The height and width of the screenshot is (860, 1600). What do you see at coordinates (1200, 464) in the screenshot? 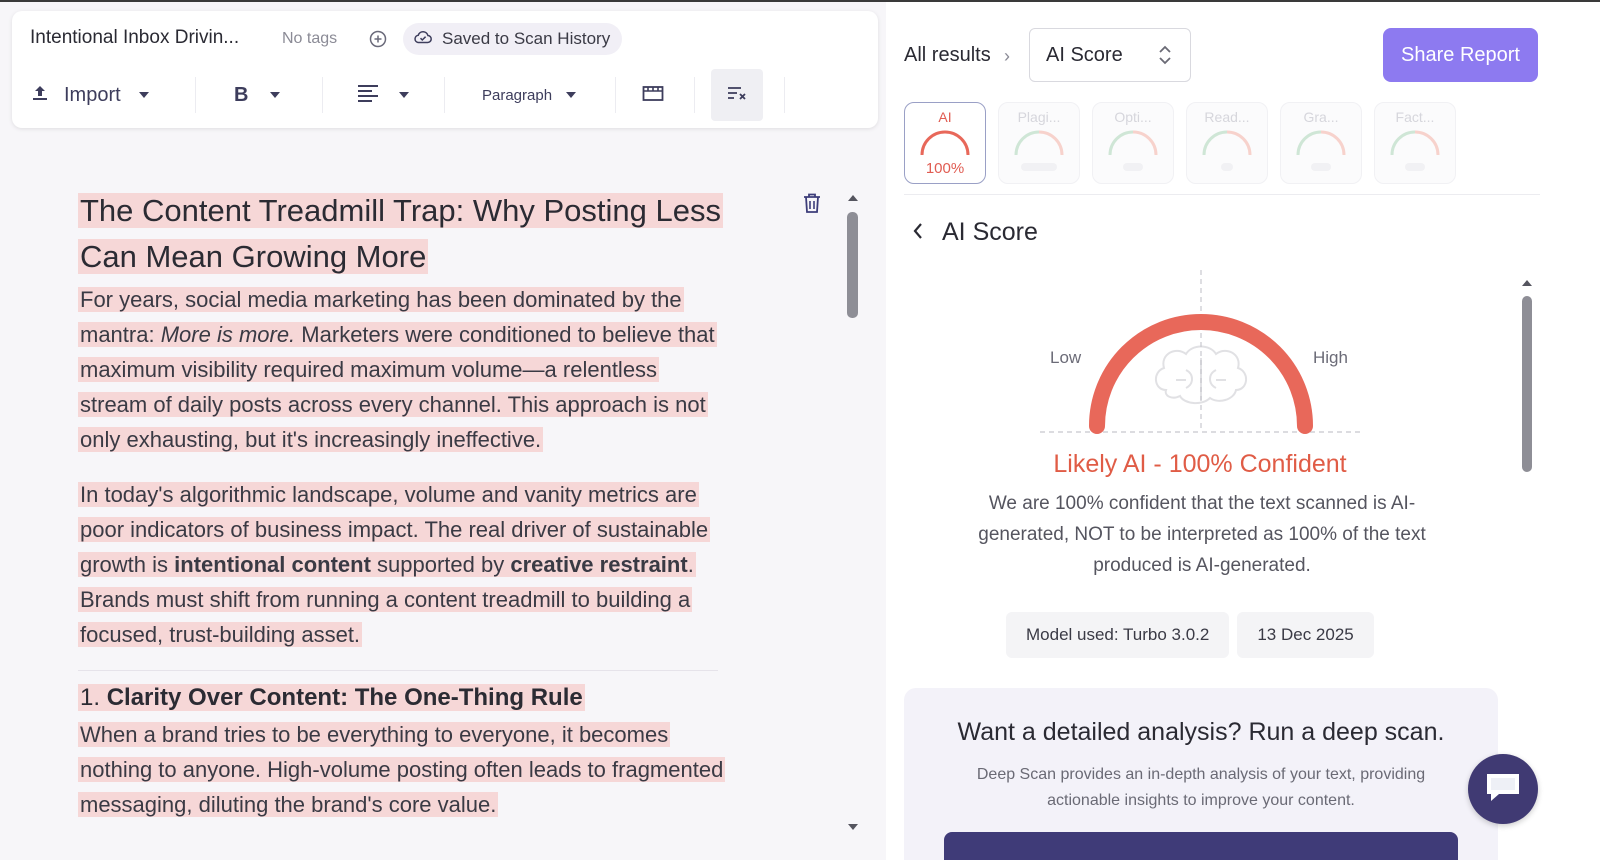
I see `ai-verdict: Likely AI - 100% Confident` at bounding box center [1200, 464].